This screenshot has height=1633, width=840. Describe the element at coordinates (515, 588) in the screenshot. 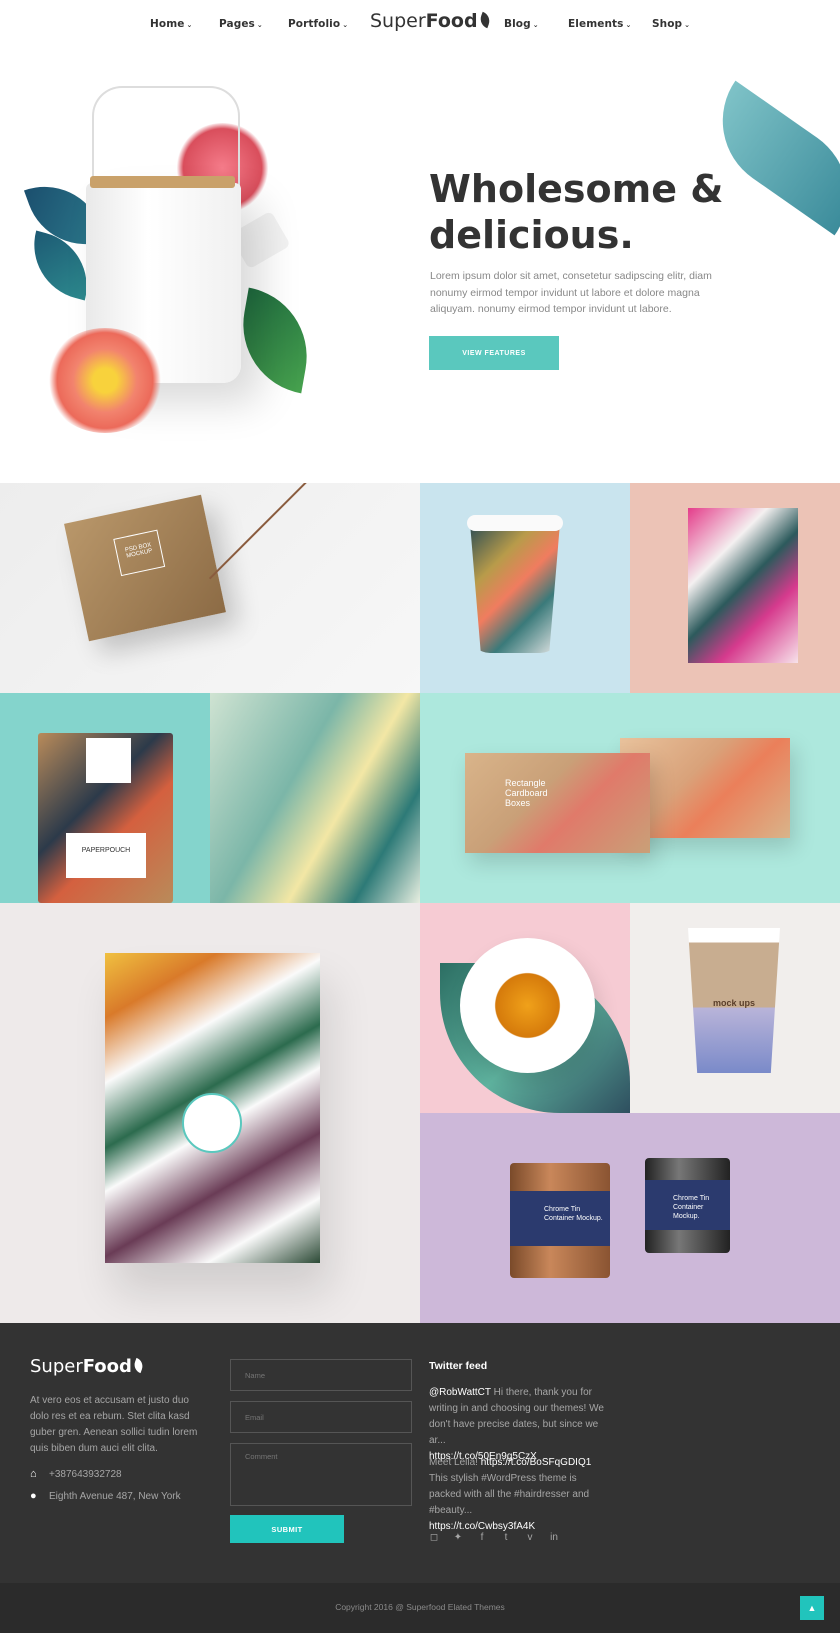

I see `cup-image` at that location.